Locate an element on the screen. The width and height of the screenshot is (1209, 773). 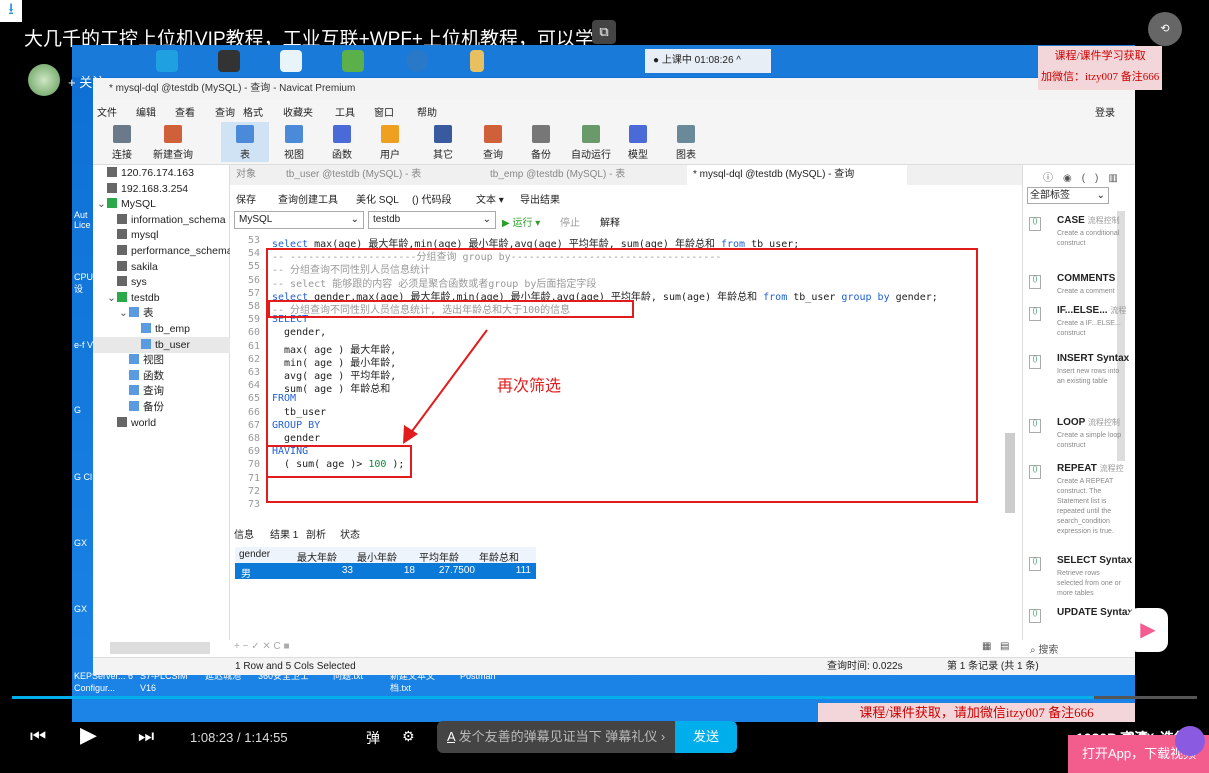
annotation-text: 再次筛选 is located at coordinates (529, 386).